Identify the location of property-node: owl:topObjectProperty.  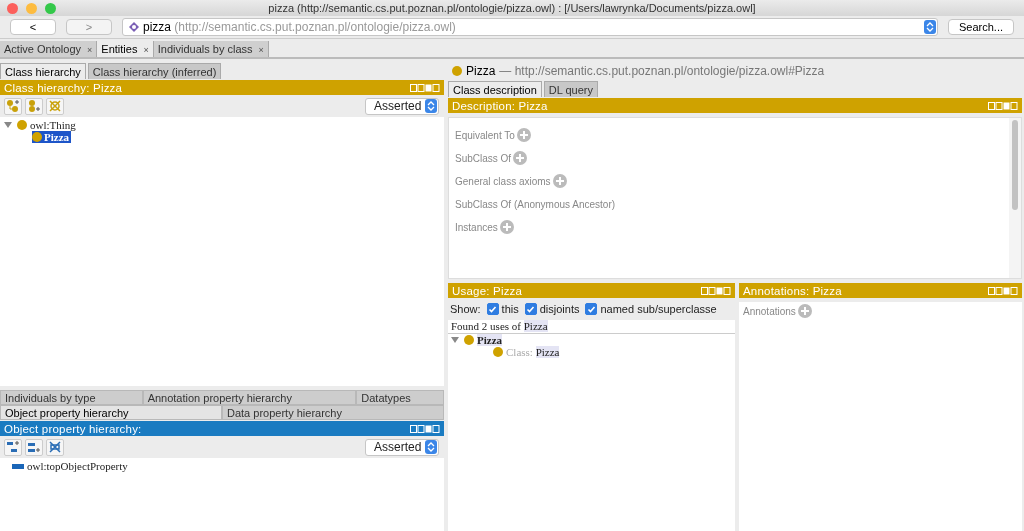
(77, 466).